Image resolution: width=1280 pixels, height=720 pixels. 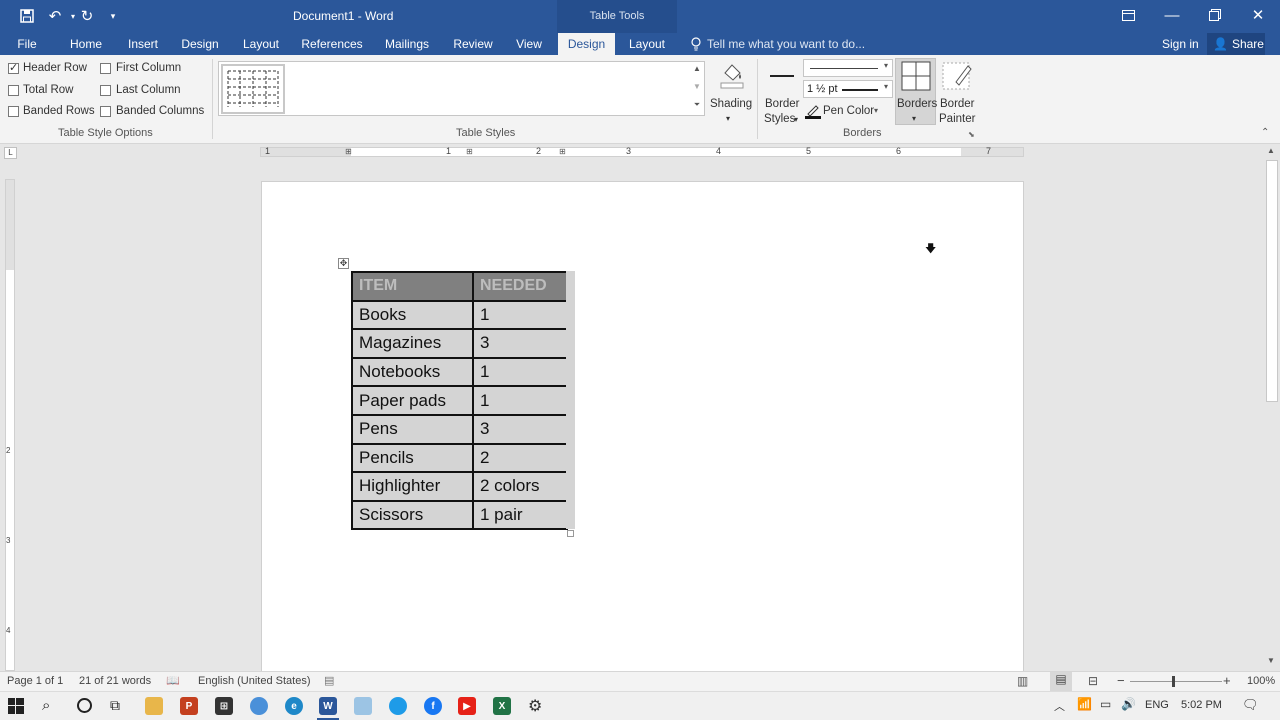 I want to click on tab-table-layout: Layout, so click(x=647, y=44).